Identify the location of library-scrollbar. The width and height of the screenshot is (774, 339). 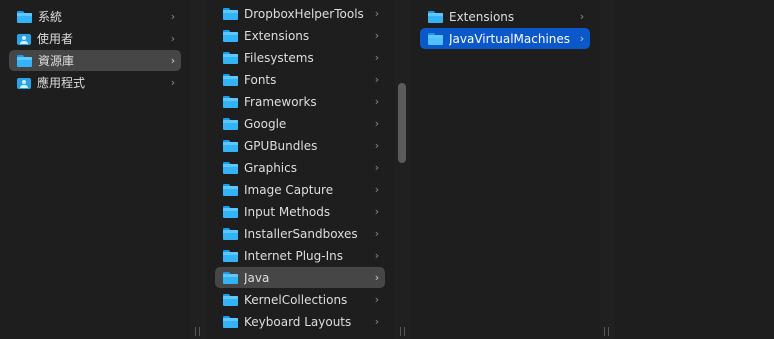
(402, 123).